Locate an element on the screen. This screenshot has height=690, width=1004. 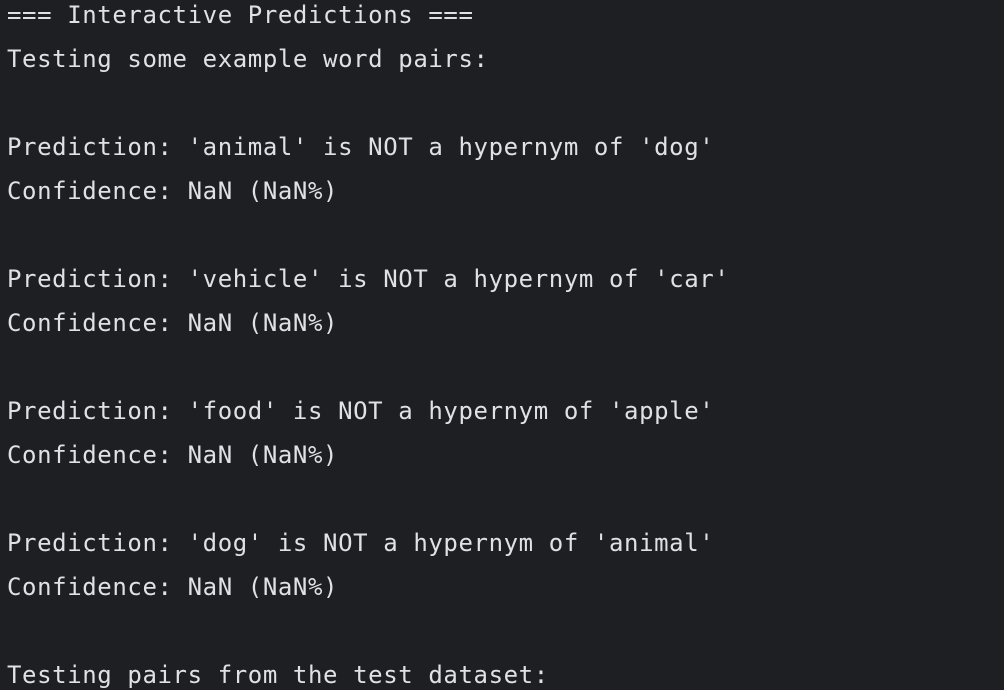
section-header: === Interactive Predictions === is located at coordinates (240, 15).